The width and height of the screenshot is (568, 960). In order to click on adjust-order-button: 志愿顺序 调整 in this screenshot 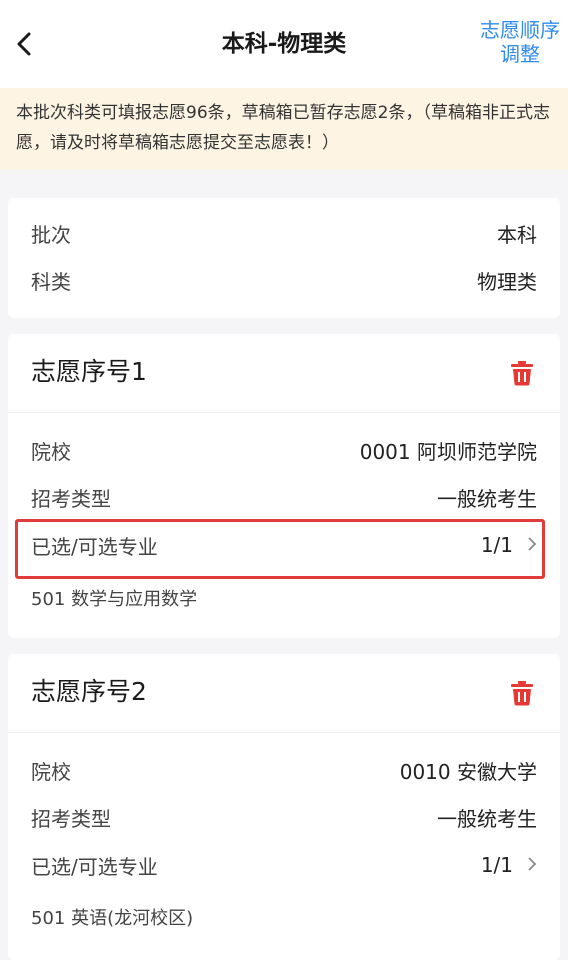, I will do `click(520, 42)`.